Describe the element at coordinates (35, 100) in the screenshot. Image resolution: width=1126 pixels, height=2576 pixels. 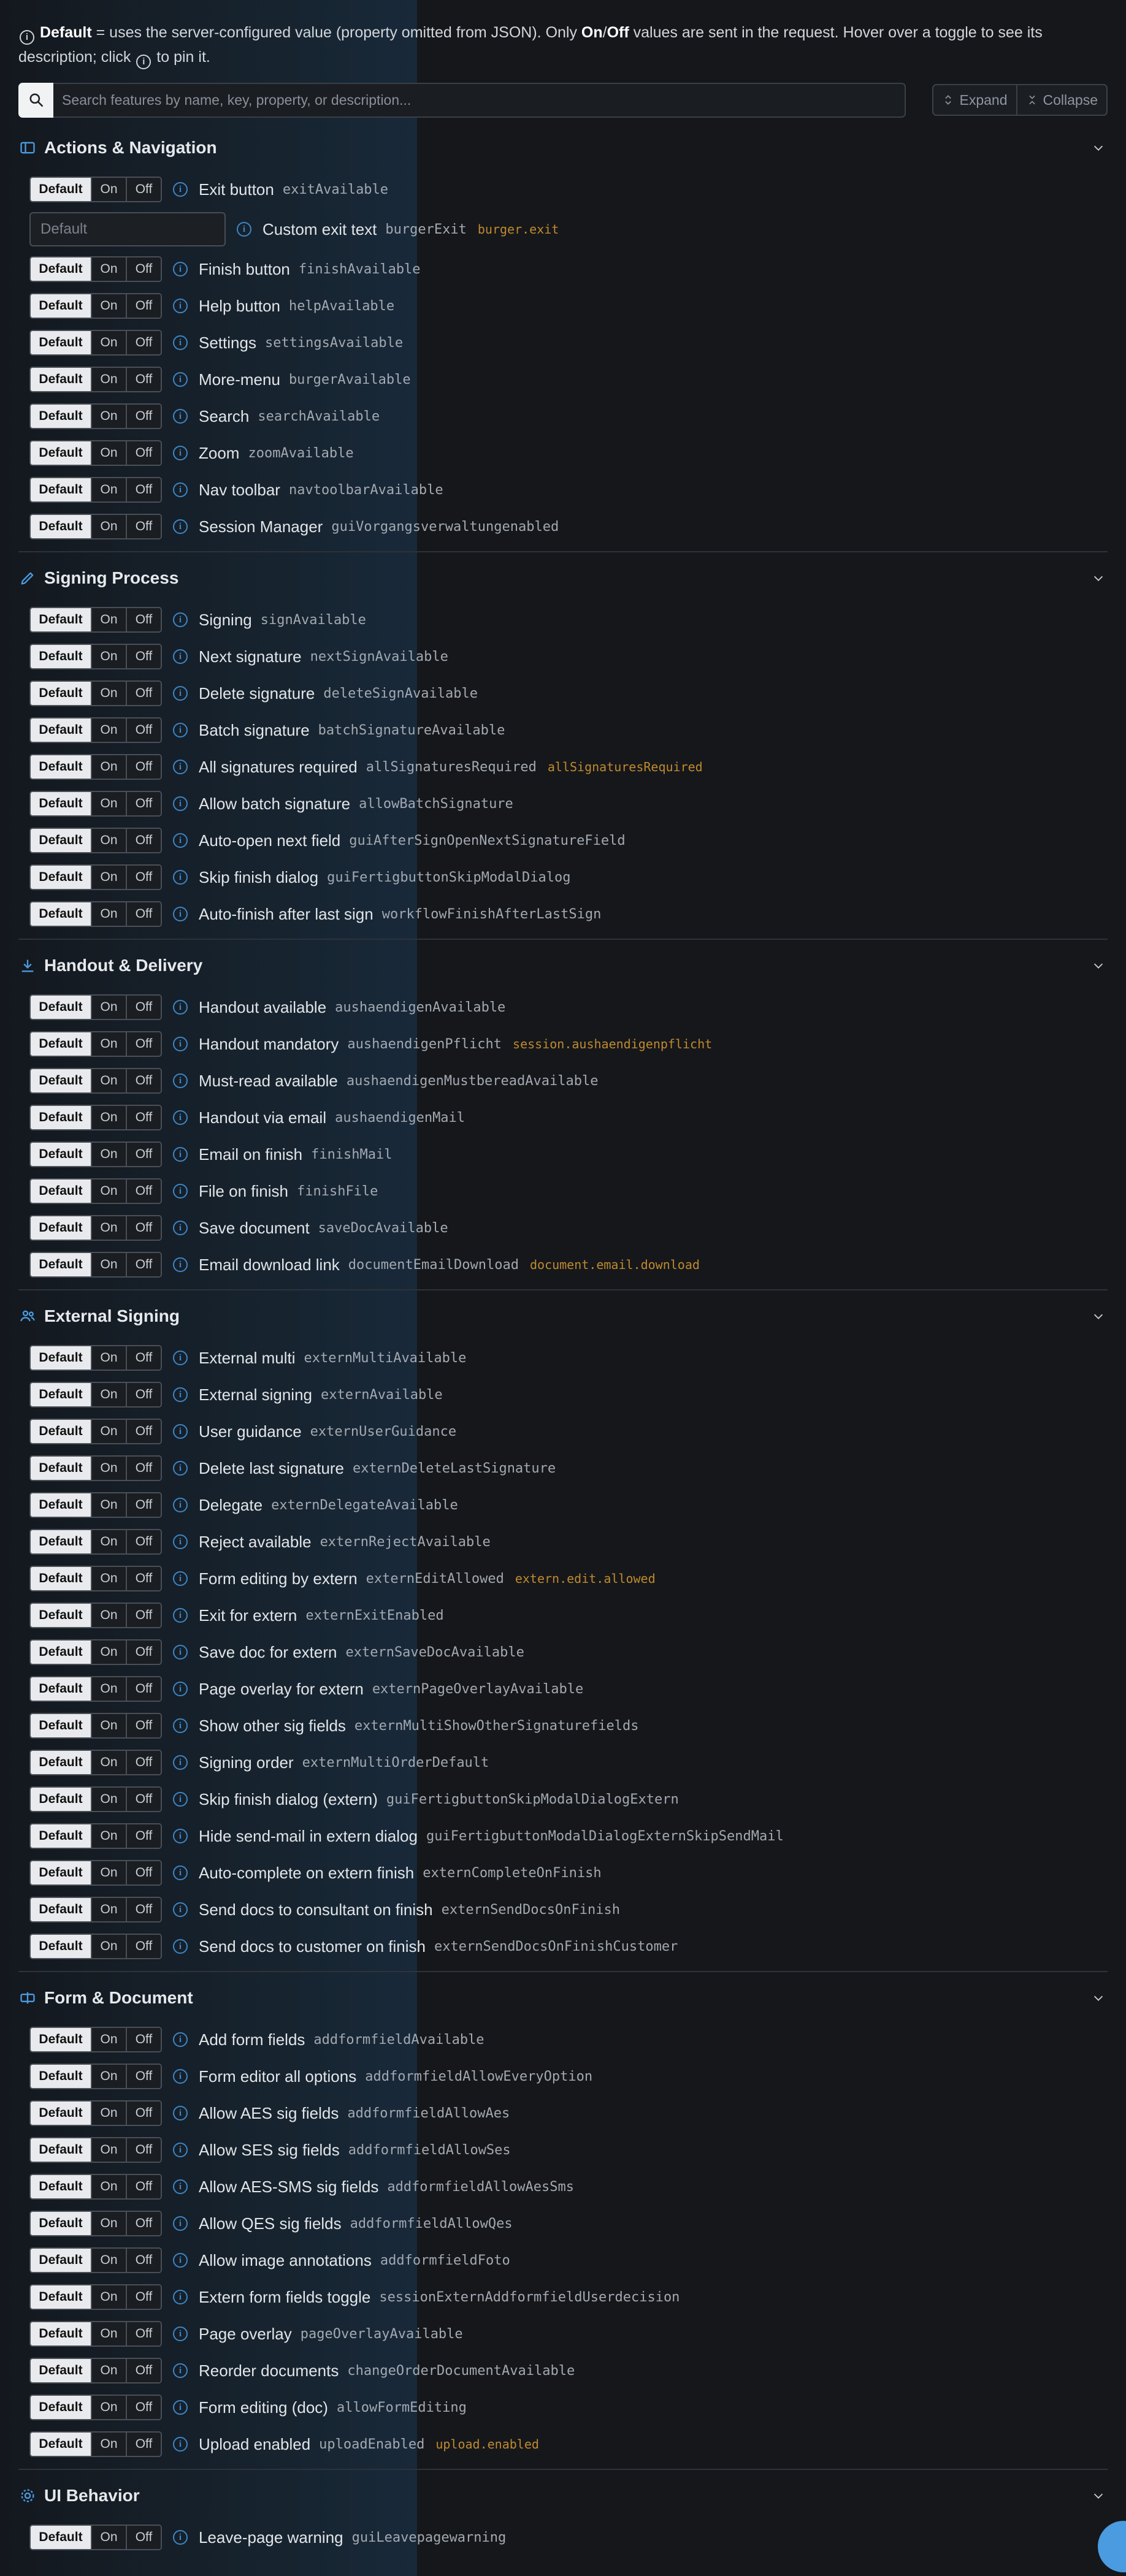
I see `search-button` at that location.